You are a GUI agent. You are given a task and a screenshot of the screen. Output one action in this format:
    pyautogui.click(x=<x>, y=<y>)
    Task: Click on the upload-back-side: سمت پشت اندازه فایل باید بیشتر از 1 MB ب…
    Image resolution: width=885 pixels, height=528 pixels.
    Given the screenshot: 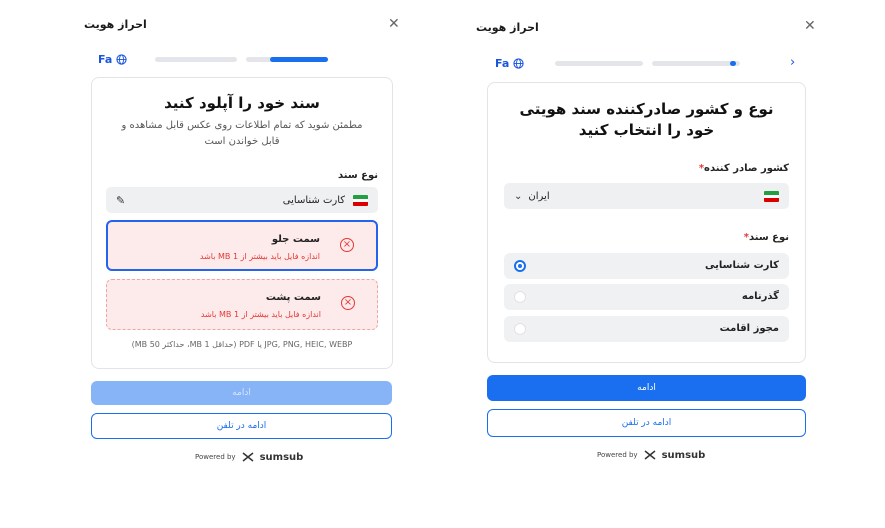 What is the action you would take?
    pyautogui.click(x=242, y=304)
    